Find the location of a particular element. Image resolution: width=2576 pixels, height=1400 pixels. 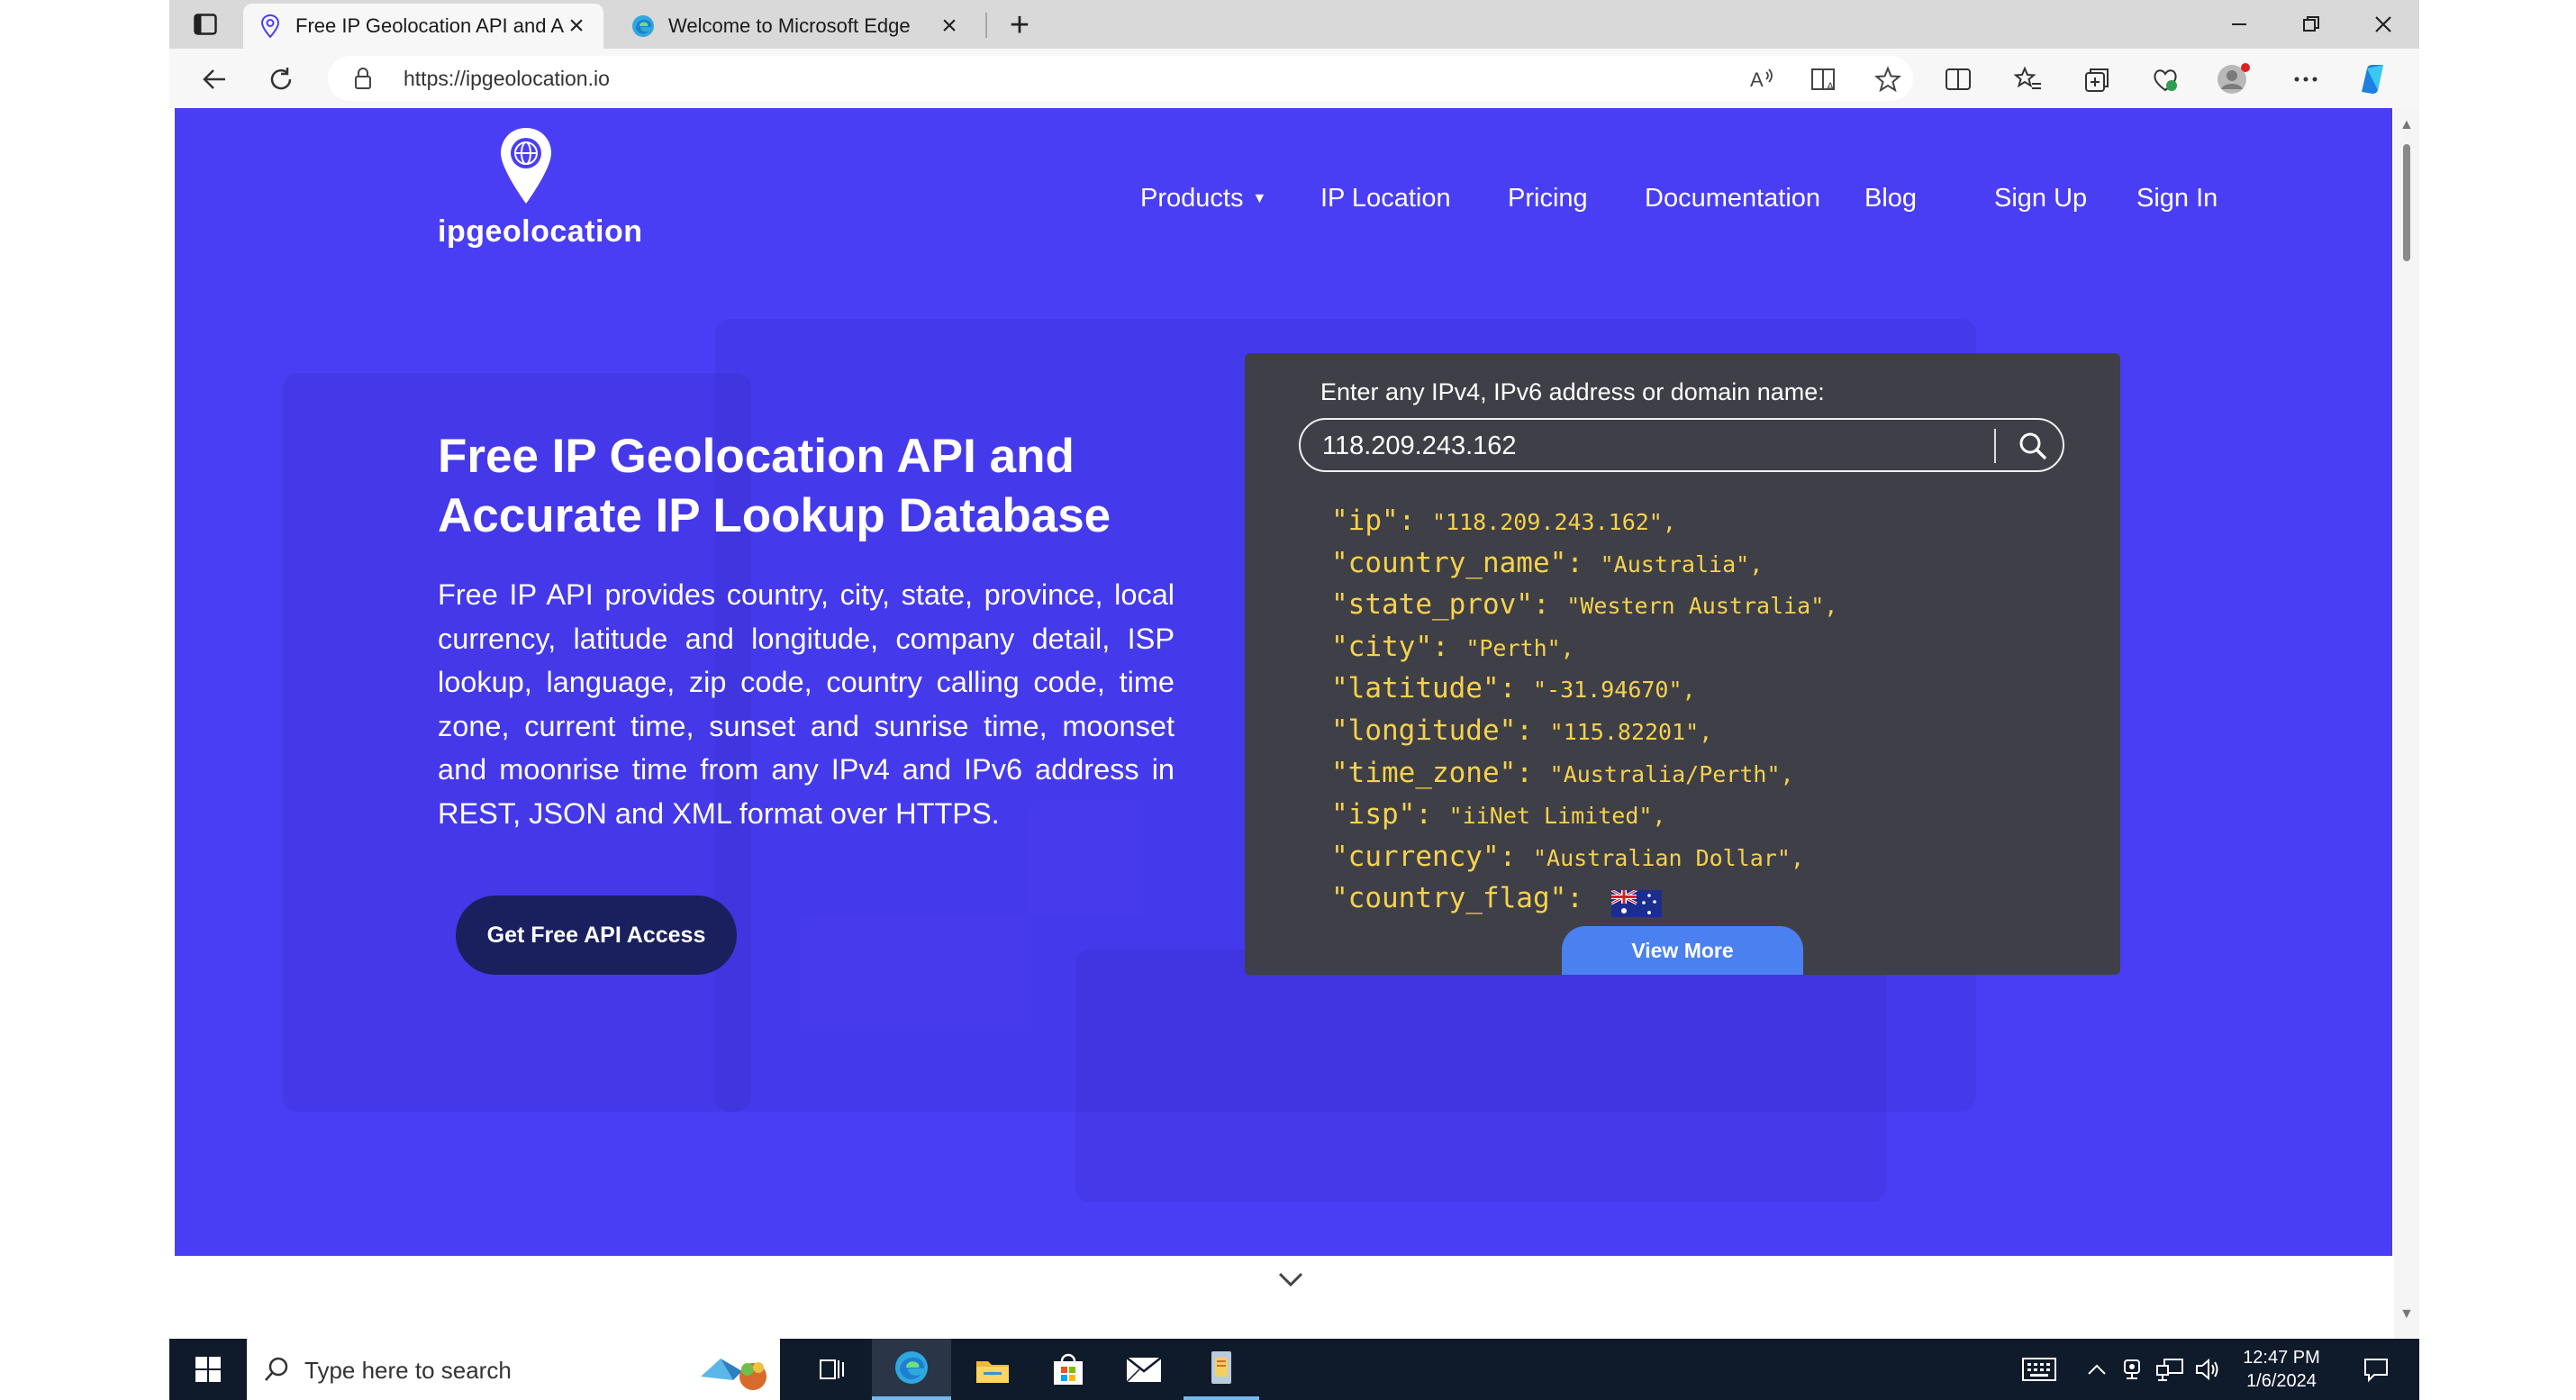

ip-input-value: 118.209.243.162 is located at coordinates (1419, 447).